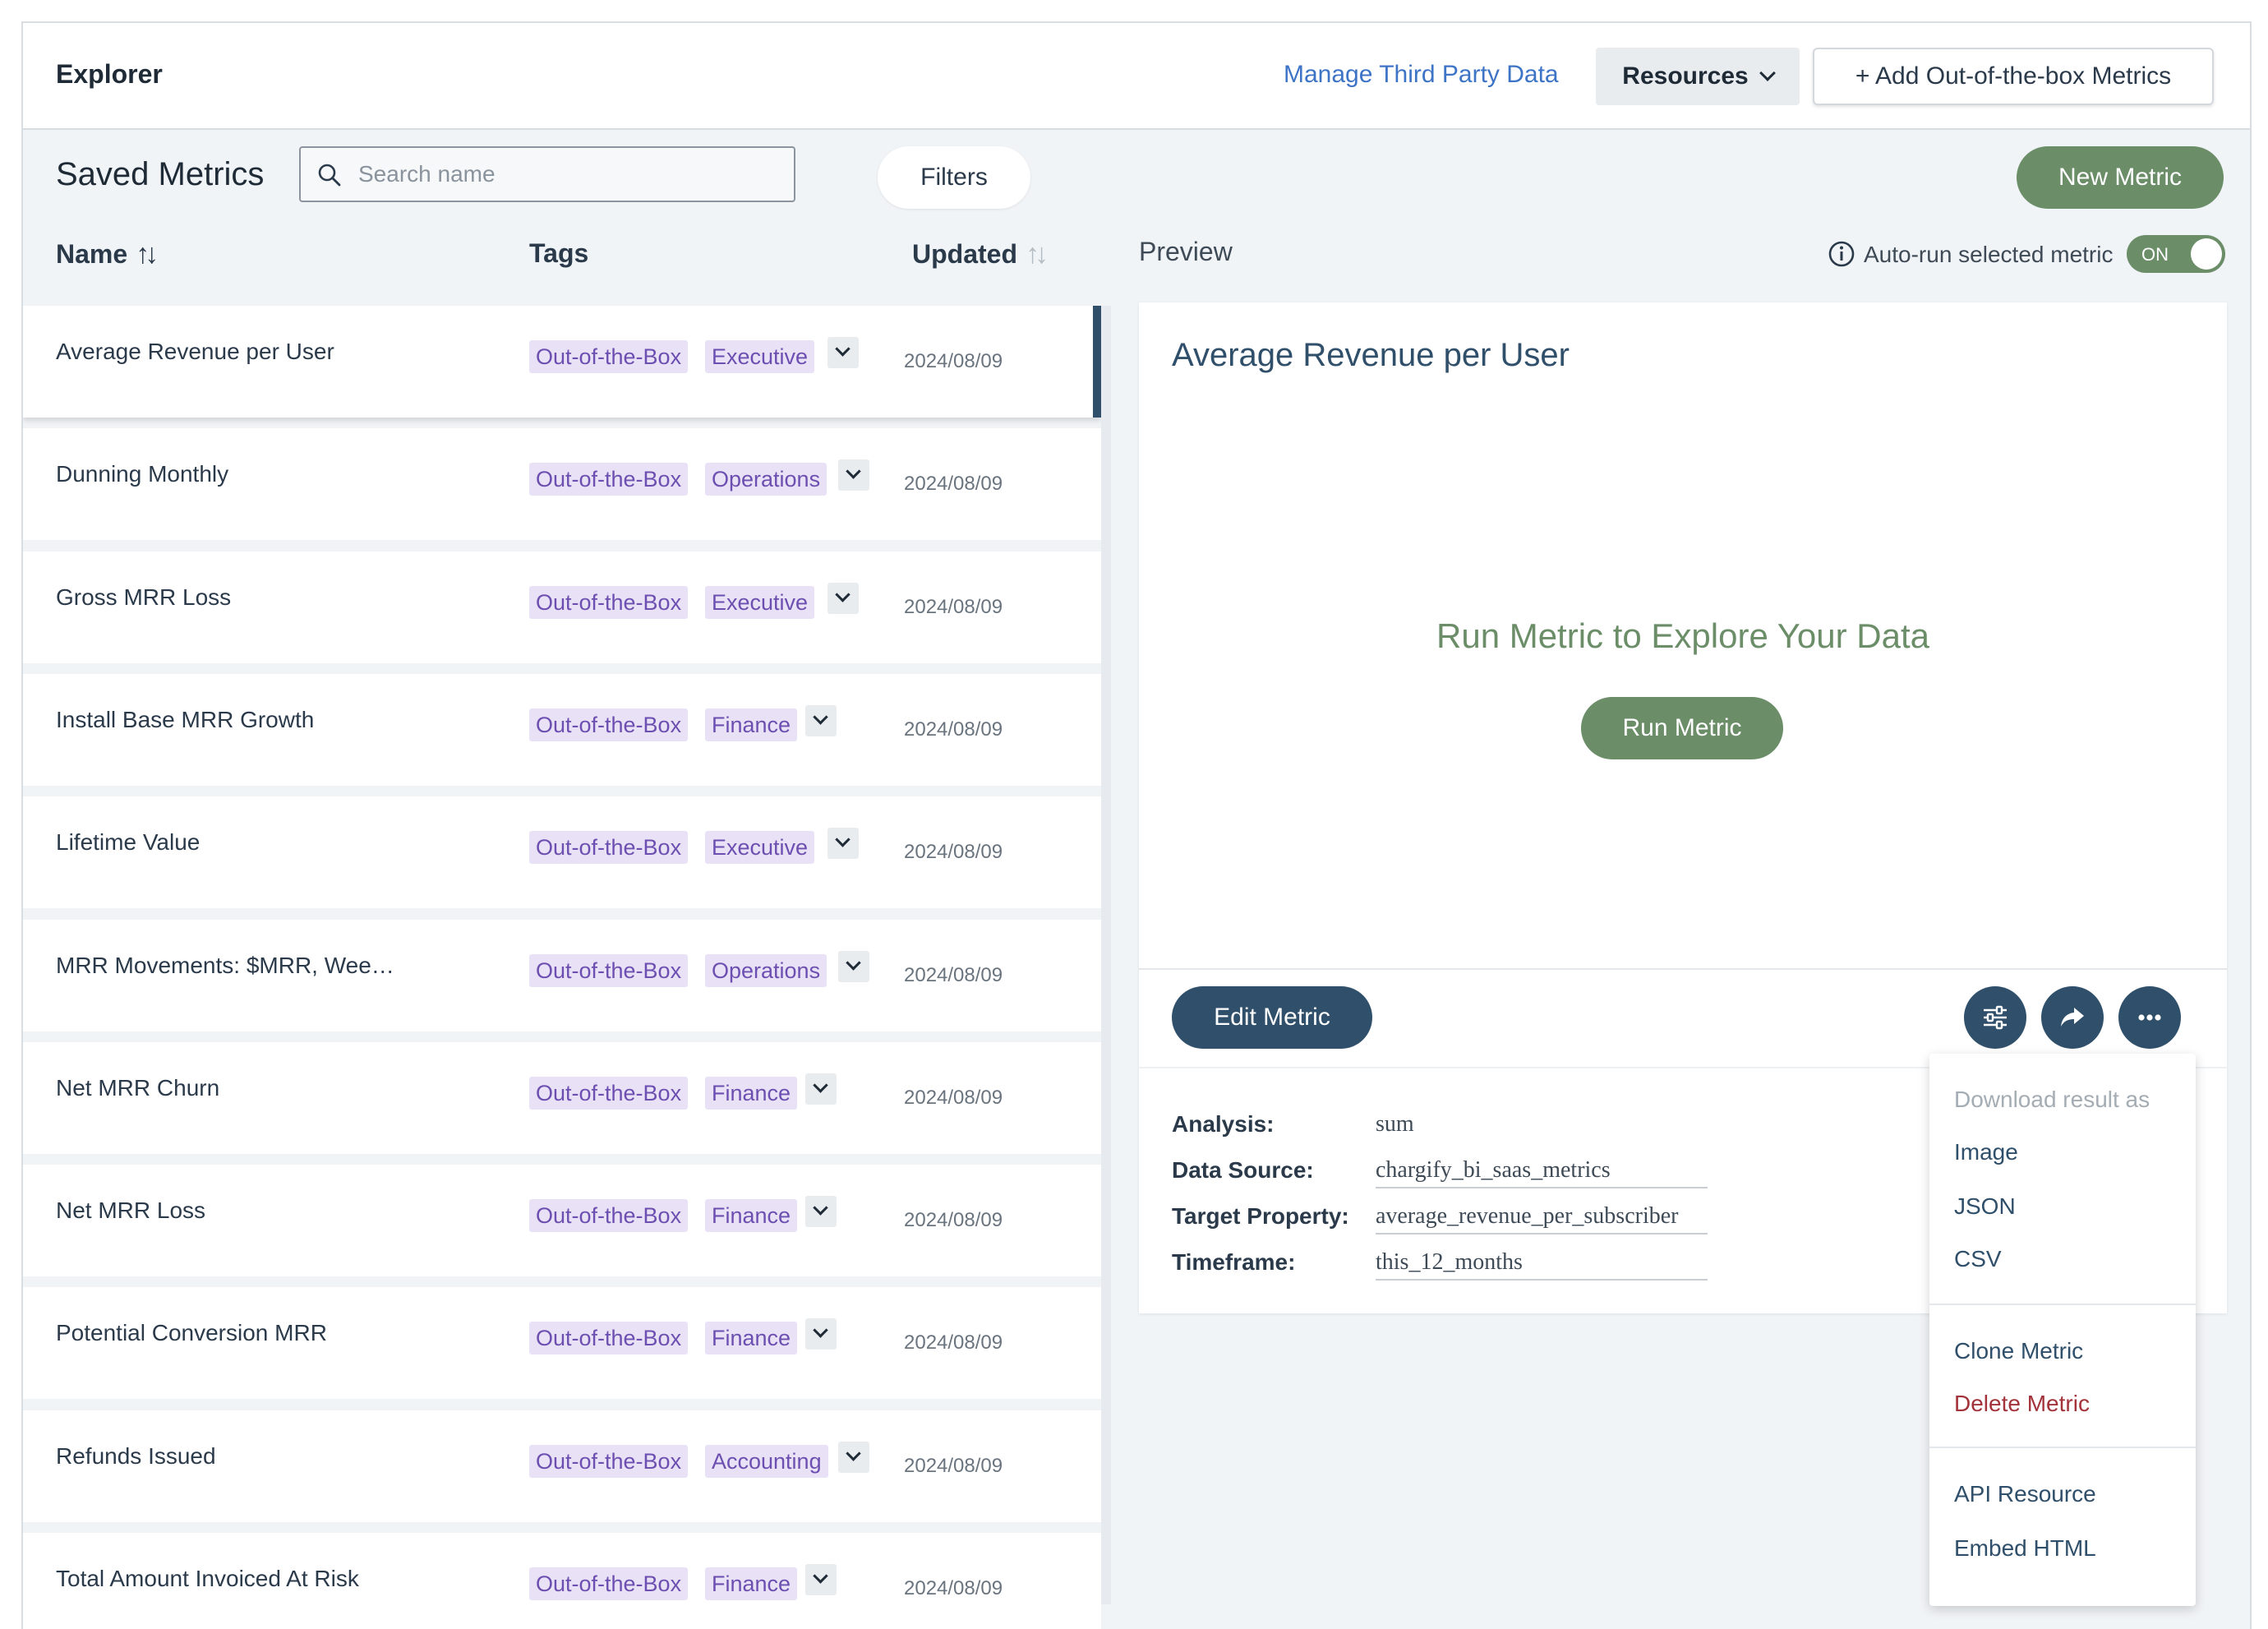 The image size is (2268, 1629). I want to click on menu-item-image: Image, so click(1986, 1152).